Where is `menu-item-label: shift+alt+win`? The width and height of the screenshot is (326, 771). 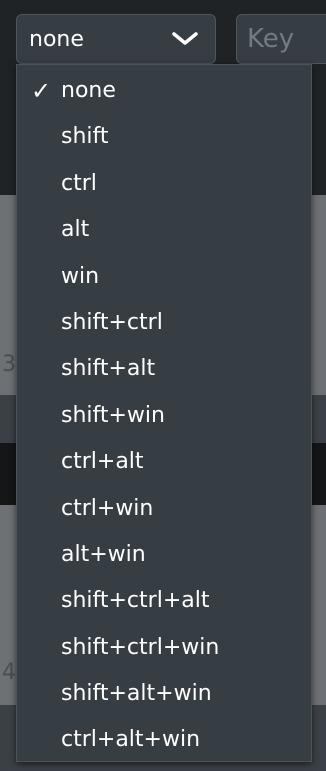
menu-item-label: shift+alt+win is located at coordinates (136, 694).